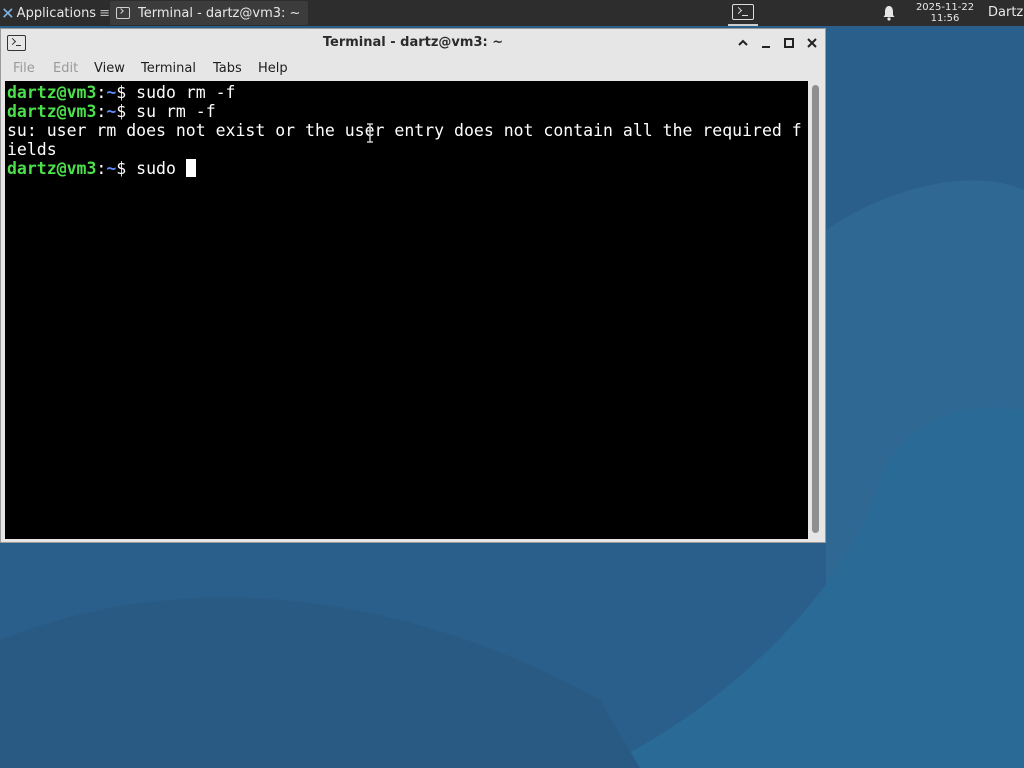 This screenshot has height=768, width=1024. I want to click on command-text: su rm -f, so click(171, 111).